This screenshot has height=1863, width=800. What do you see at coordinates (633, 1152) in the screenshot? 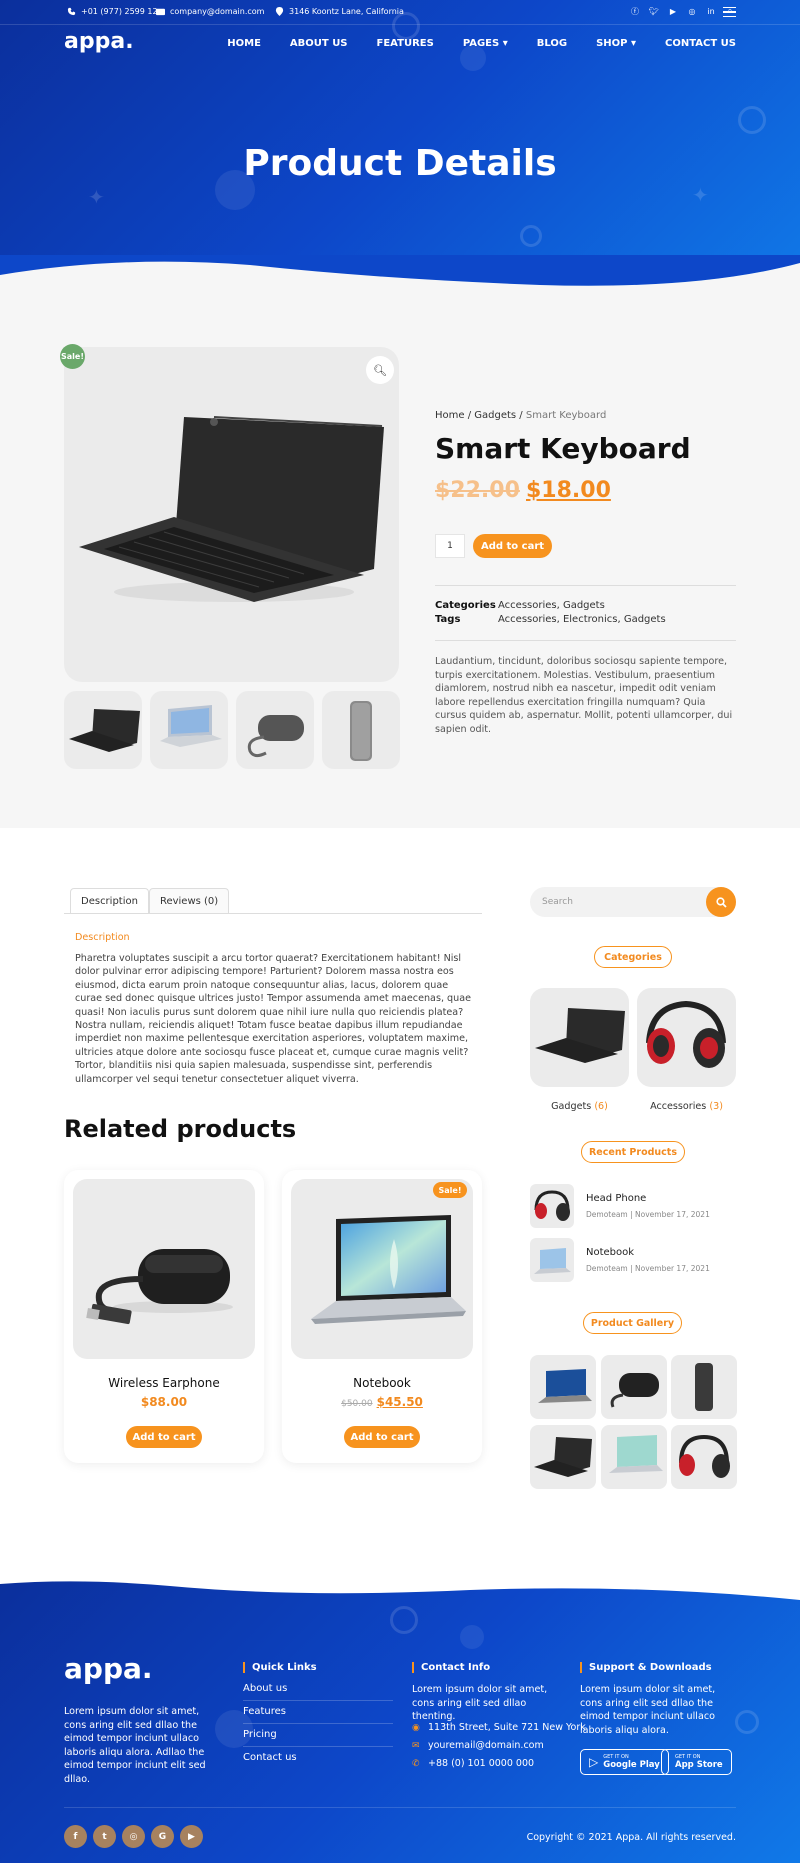
I see `recent-products-title: Recent Products` at bounding box center [633, 1152].